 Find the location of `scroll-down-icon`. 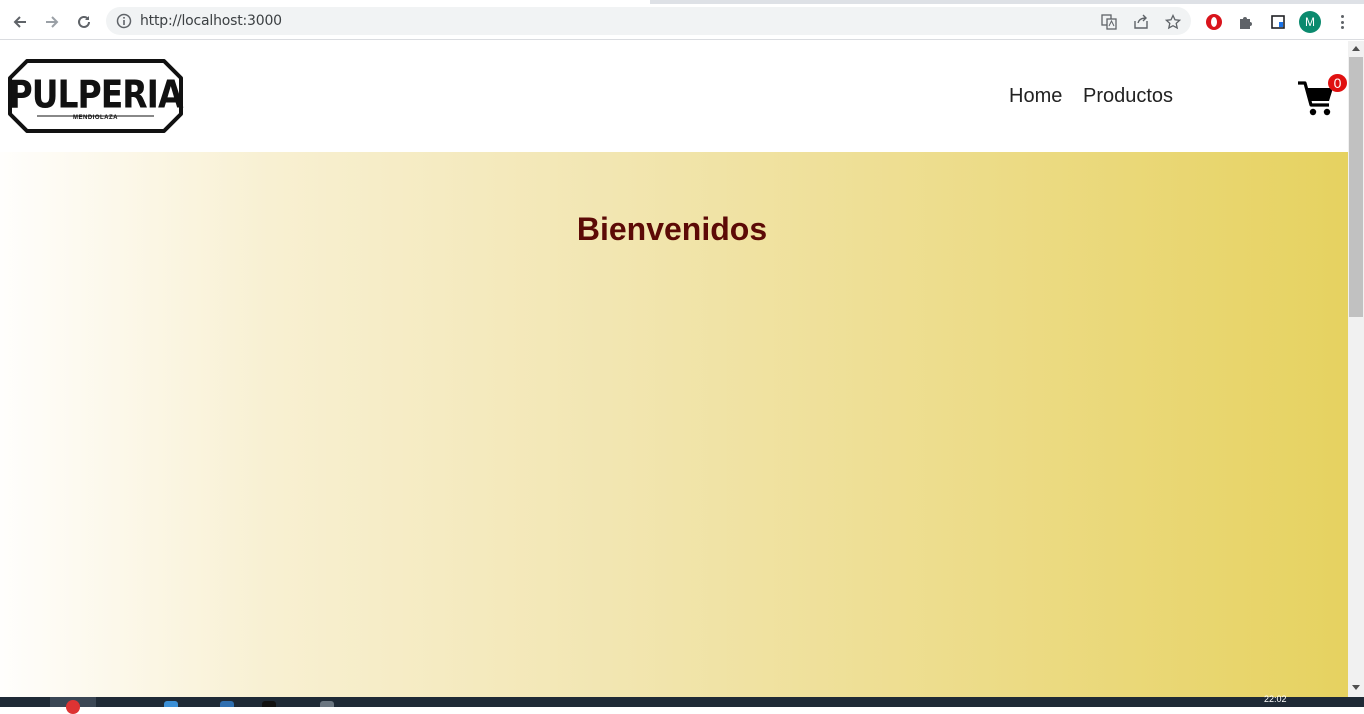

scroll-down-icon is located at coordinates (1356, 687).